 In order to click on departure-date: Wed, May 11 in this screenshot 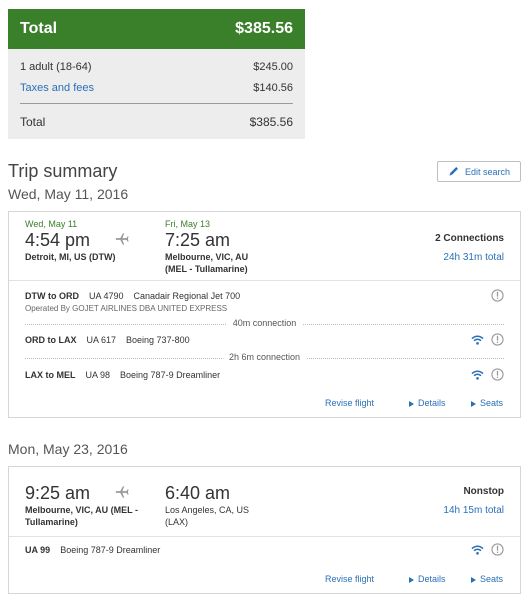, I will do `click(51, 224)`.